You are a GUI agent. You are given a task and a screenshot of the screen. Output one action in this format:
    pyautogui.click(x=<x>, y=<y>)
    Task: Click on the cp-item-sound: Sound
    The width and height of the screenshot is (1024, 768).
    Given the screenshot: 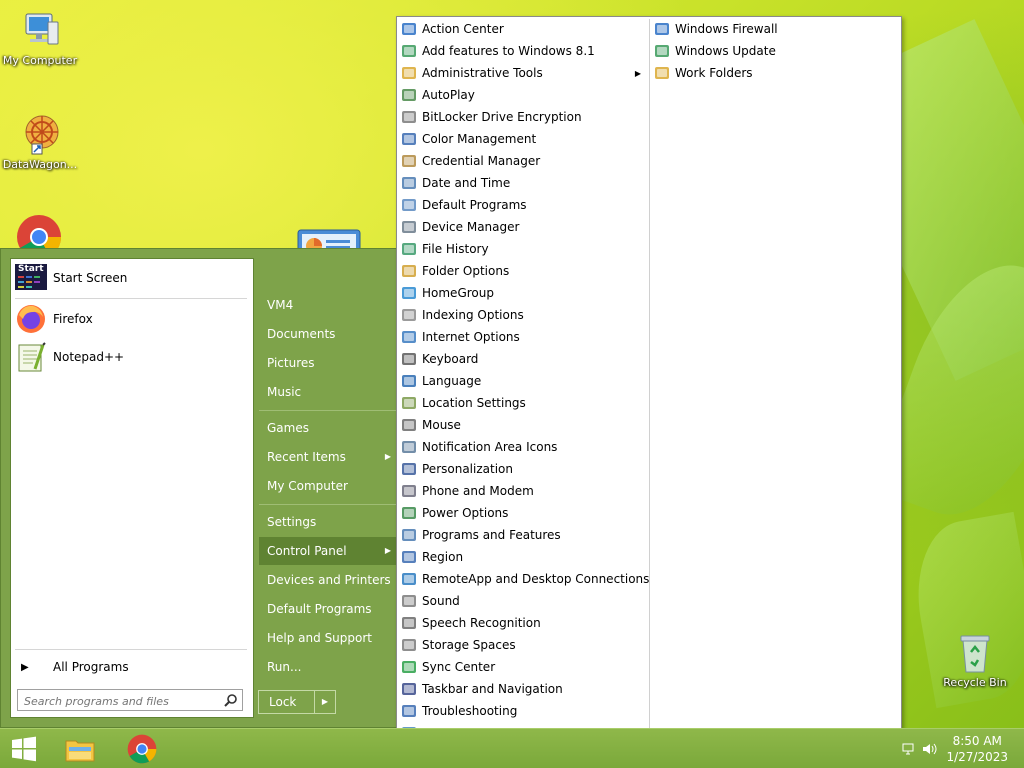 What is the action you would take?
    pyautogui.click(x=523, y=601)
    